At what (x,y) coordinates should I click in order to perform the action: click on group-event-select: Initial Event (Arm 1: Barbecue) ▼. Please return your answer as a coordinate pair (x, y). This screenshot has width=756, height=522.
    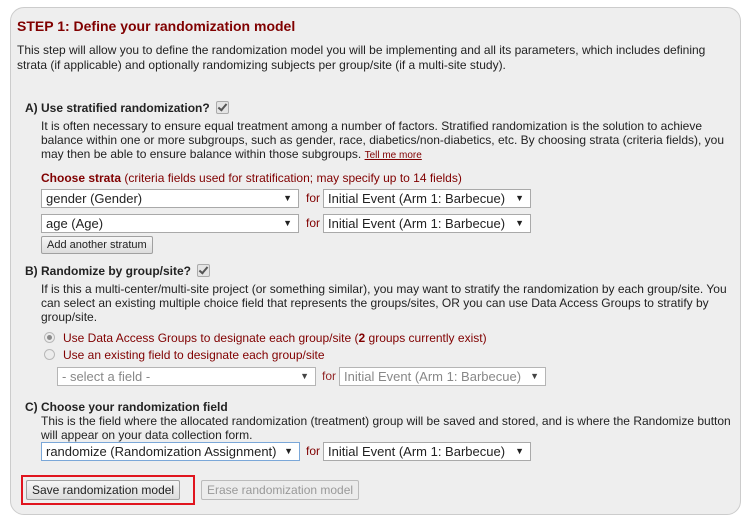
    Looking at the image, I should click on (442, 376).